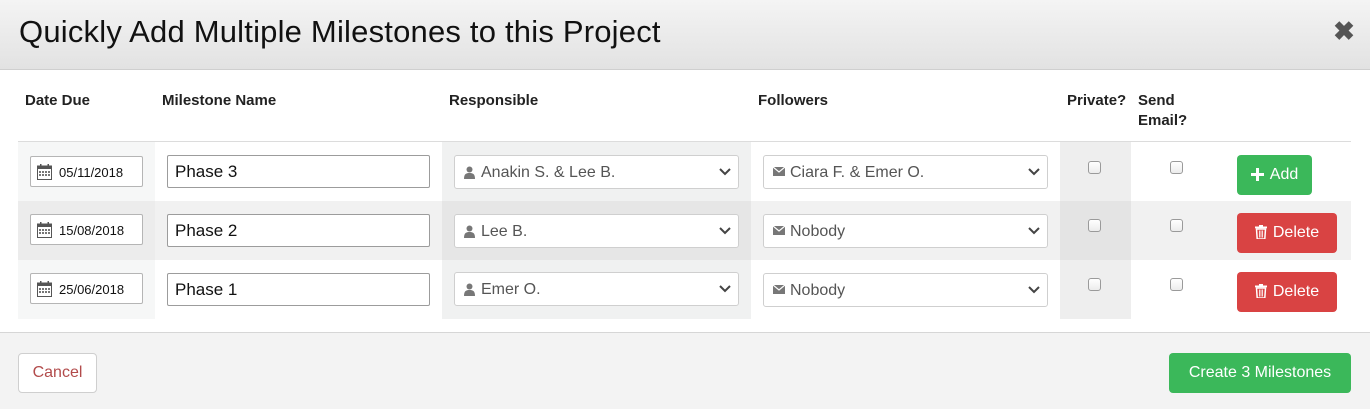 Image resolution: width=1370 pixels, height=409 pixels. What do you see at coordinates (1284, 174) in the screenshot?
I see `add-label: Add` at bounding box center [1284, 174].